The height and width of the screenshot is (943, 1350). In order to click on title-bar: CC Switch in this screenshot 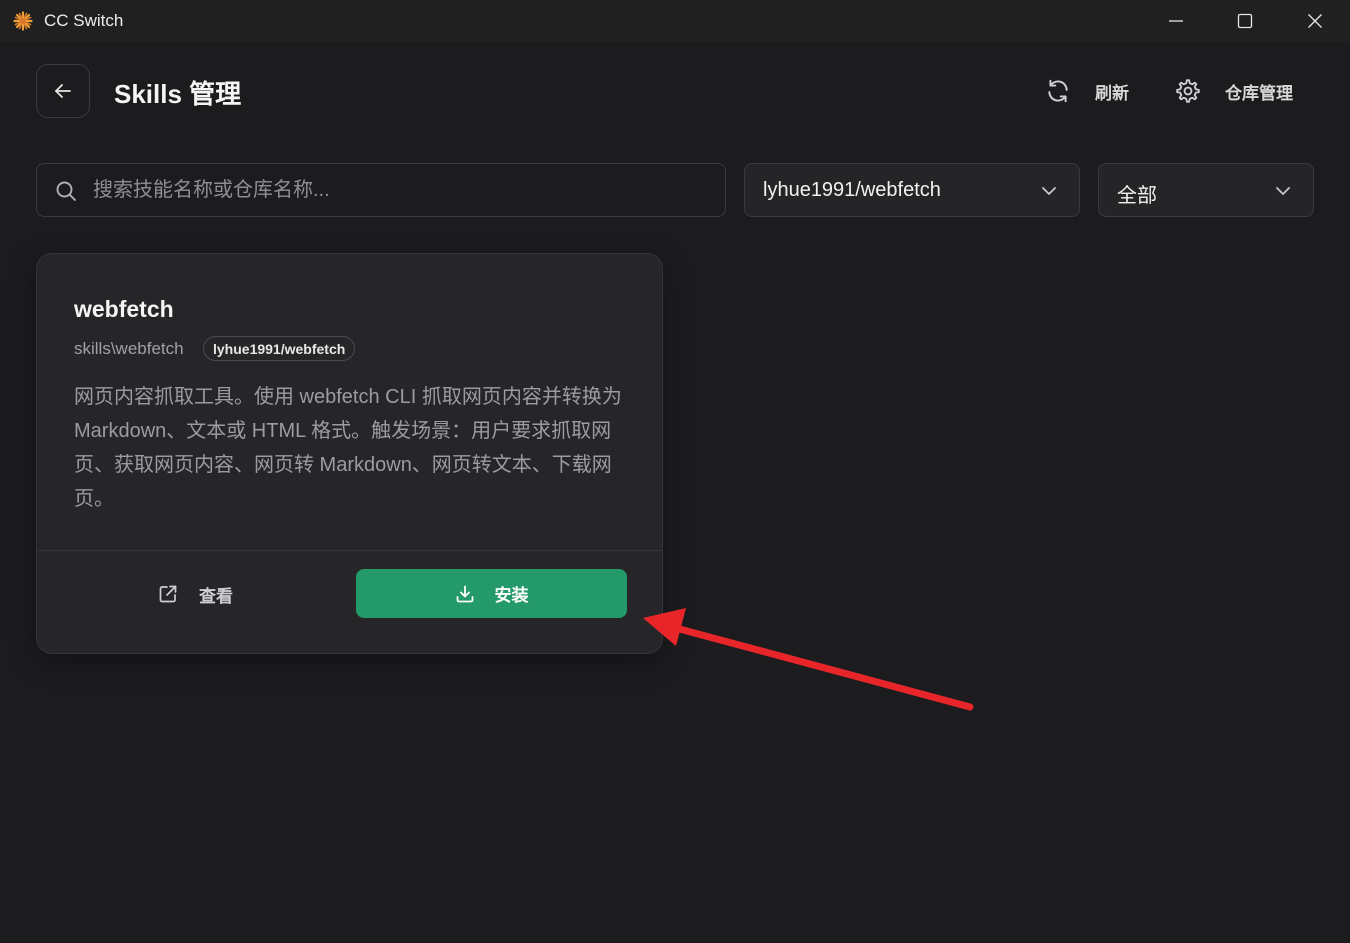, I will do `click(675, 21)`.